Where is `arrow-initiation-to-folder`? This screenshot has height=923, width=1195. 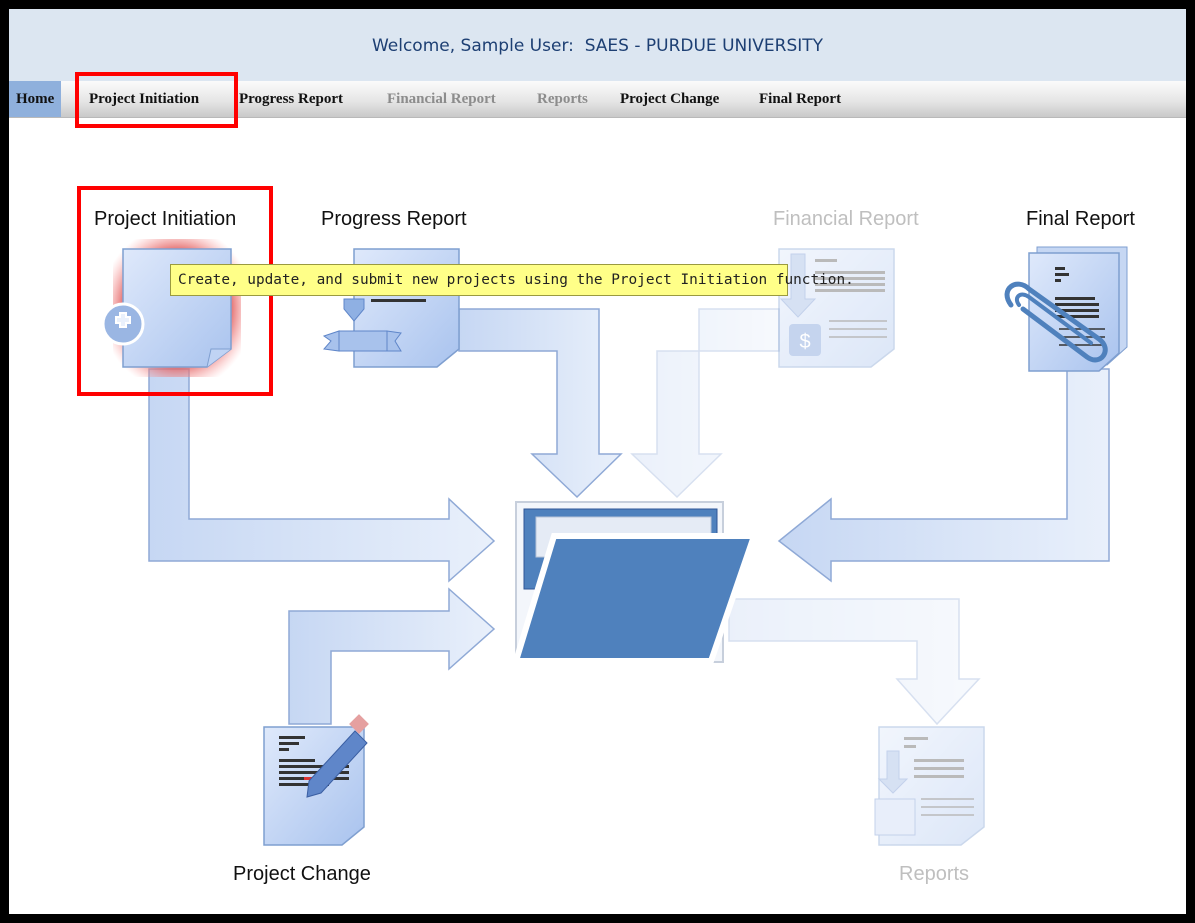 arrow-initiation-to-folder is located at coordinates (322, 475).